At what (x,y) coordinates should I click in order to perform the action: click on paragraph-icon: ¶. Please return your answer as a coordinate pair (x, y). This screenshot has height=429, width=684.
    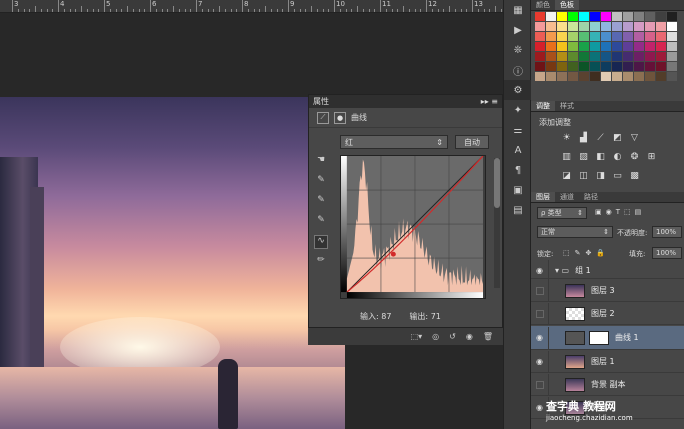
    Looking at the image, I should click on (518, 170).